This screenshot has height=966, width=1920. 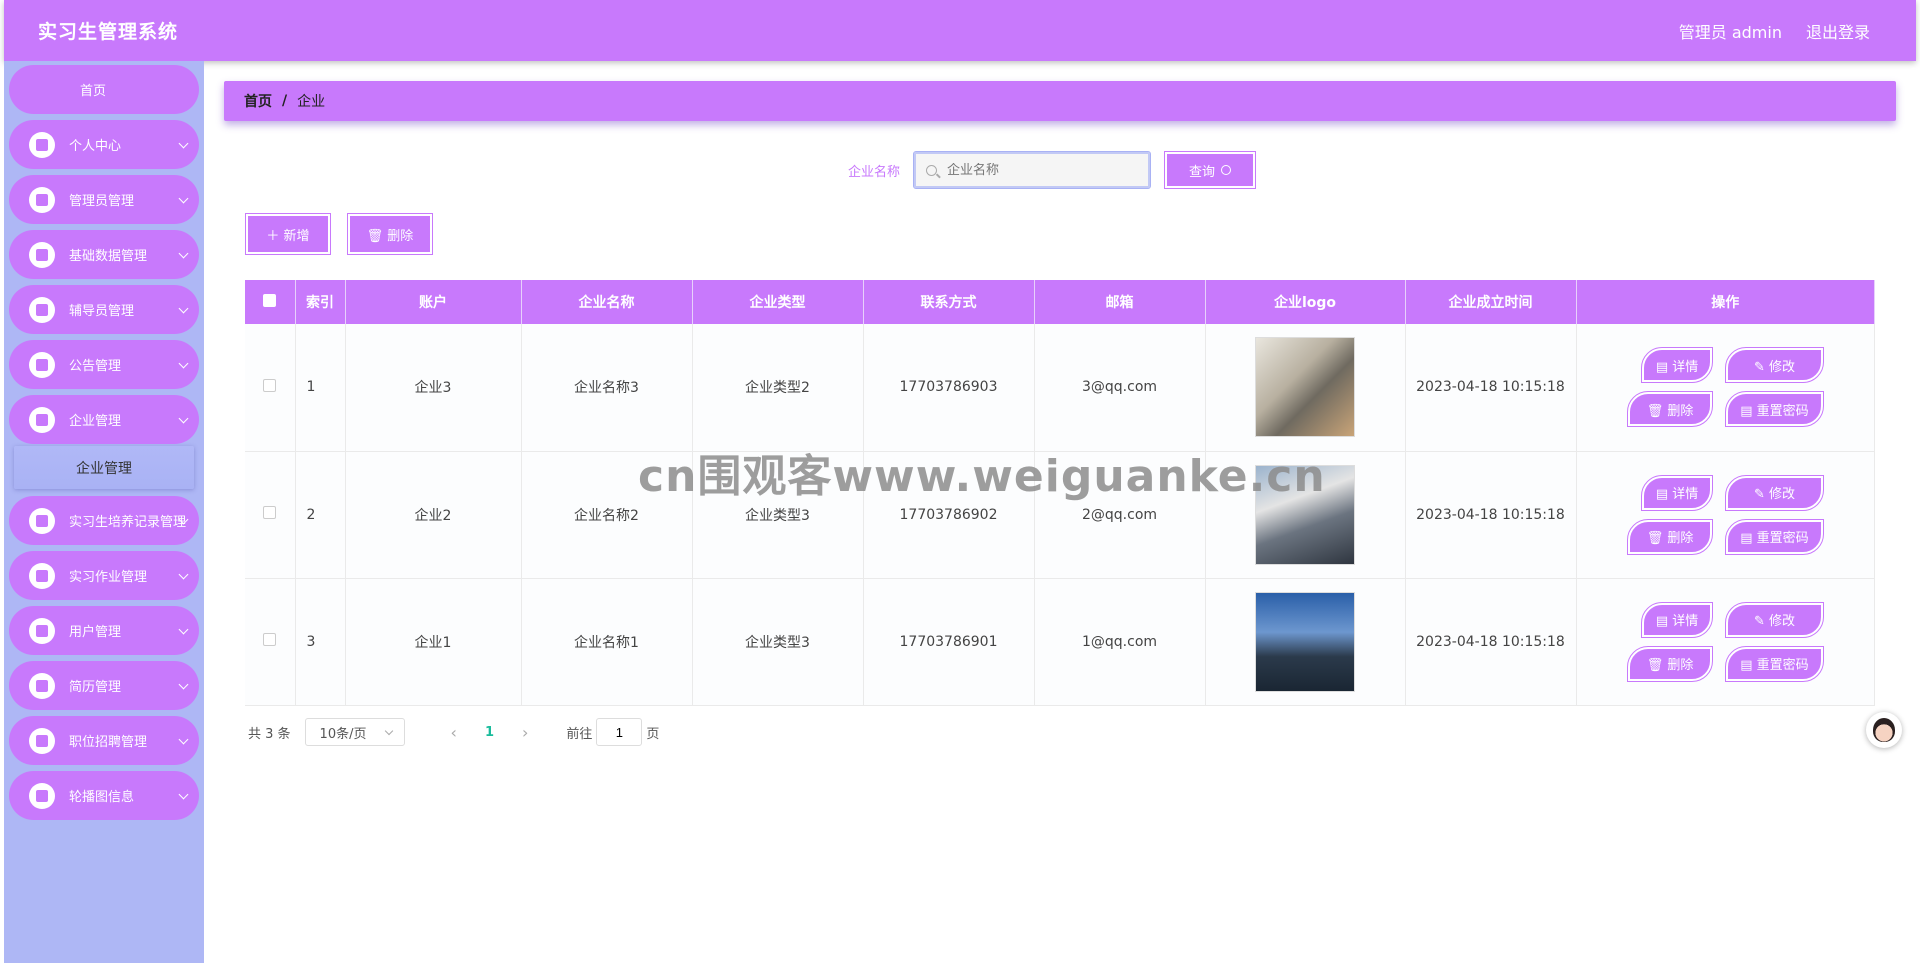 I want to click on cell-index: 2, so click(x=320, y=515).